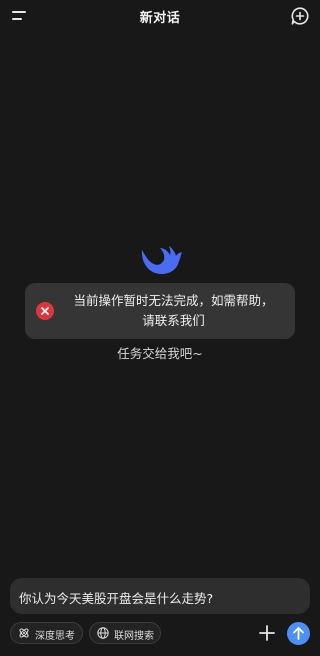 This screenshot has width=320, height=656. I want to click on plus-icon, so click(267, 633).